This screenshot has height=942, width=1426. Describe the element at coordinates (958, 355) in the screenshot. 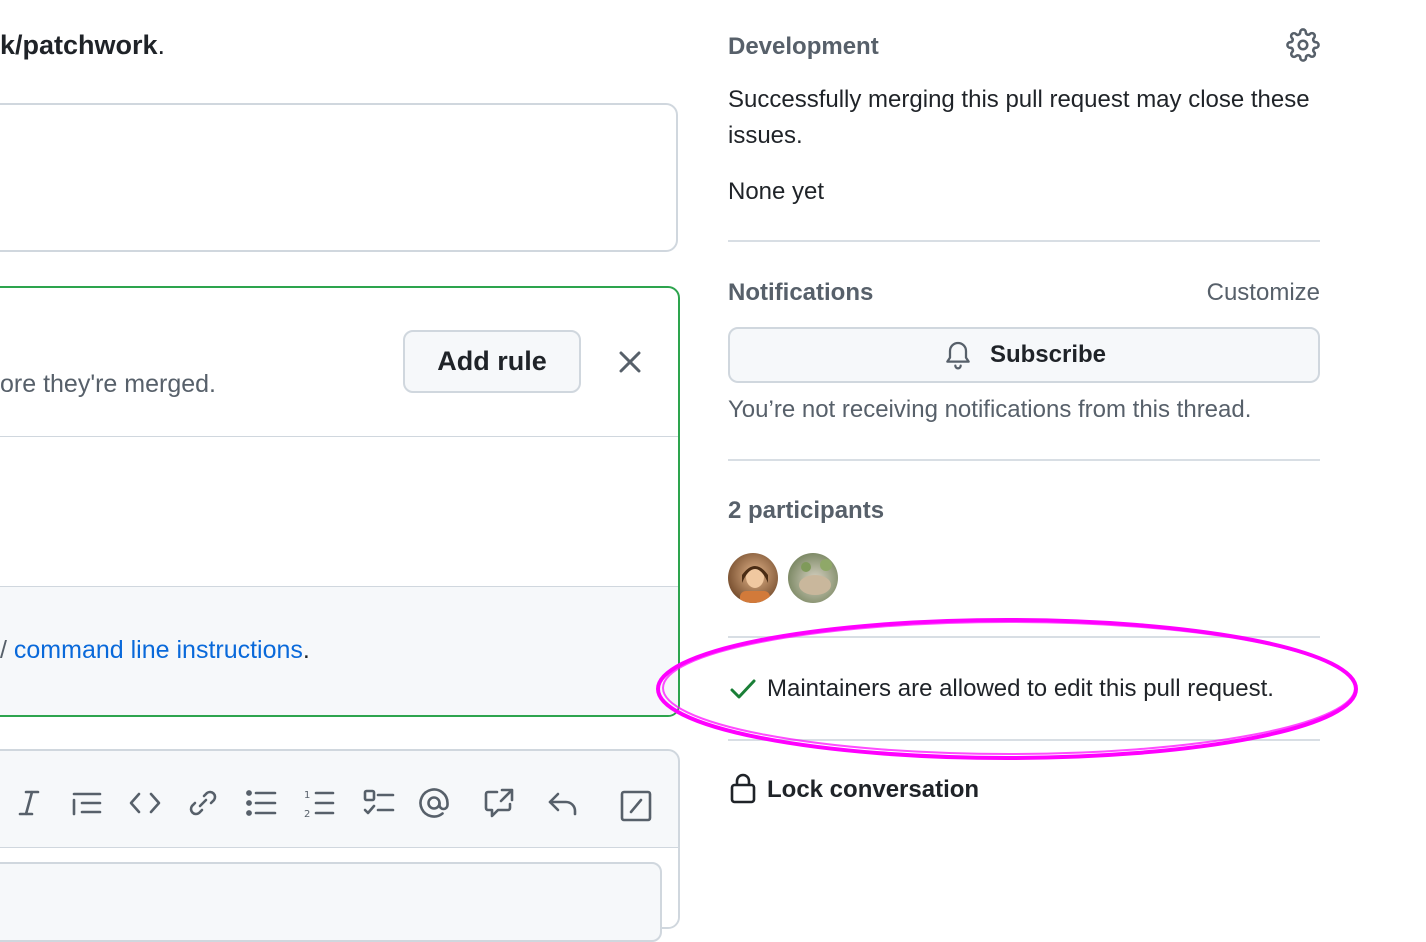

I see `bell-icon` at that location.